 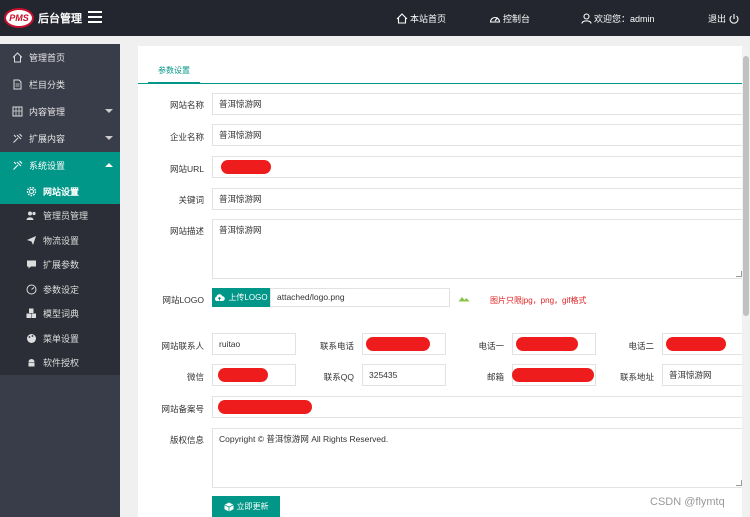 I want to click on sidebar-subitem-license: 软件授权, so click(x=60, y=363).